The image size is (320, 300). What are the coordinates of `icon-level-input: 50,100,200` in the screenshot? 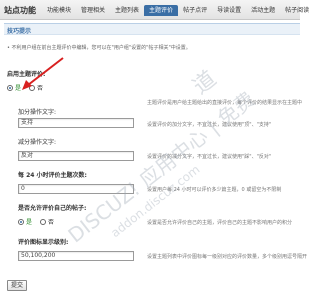 It's located at (76, 256).